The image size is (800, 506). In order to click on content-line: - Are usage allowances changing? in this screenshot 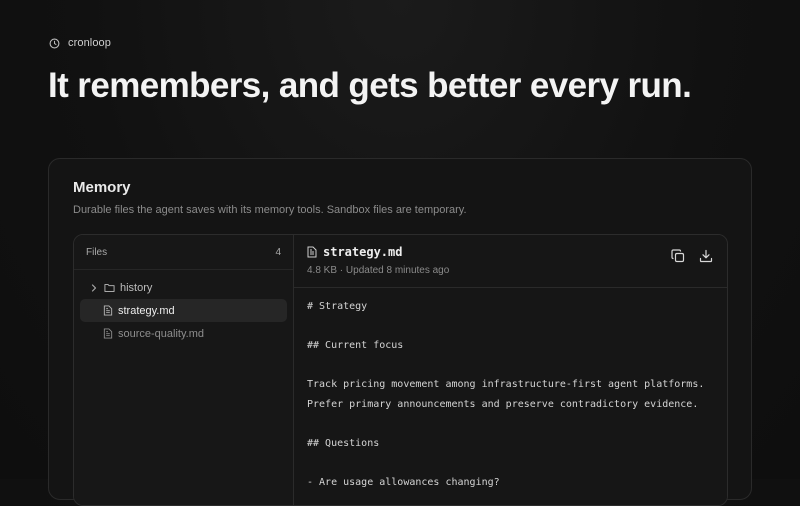, I will do `click(403, 482)`.